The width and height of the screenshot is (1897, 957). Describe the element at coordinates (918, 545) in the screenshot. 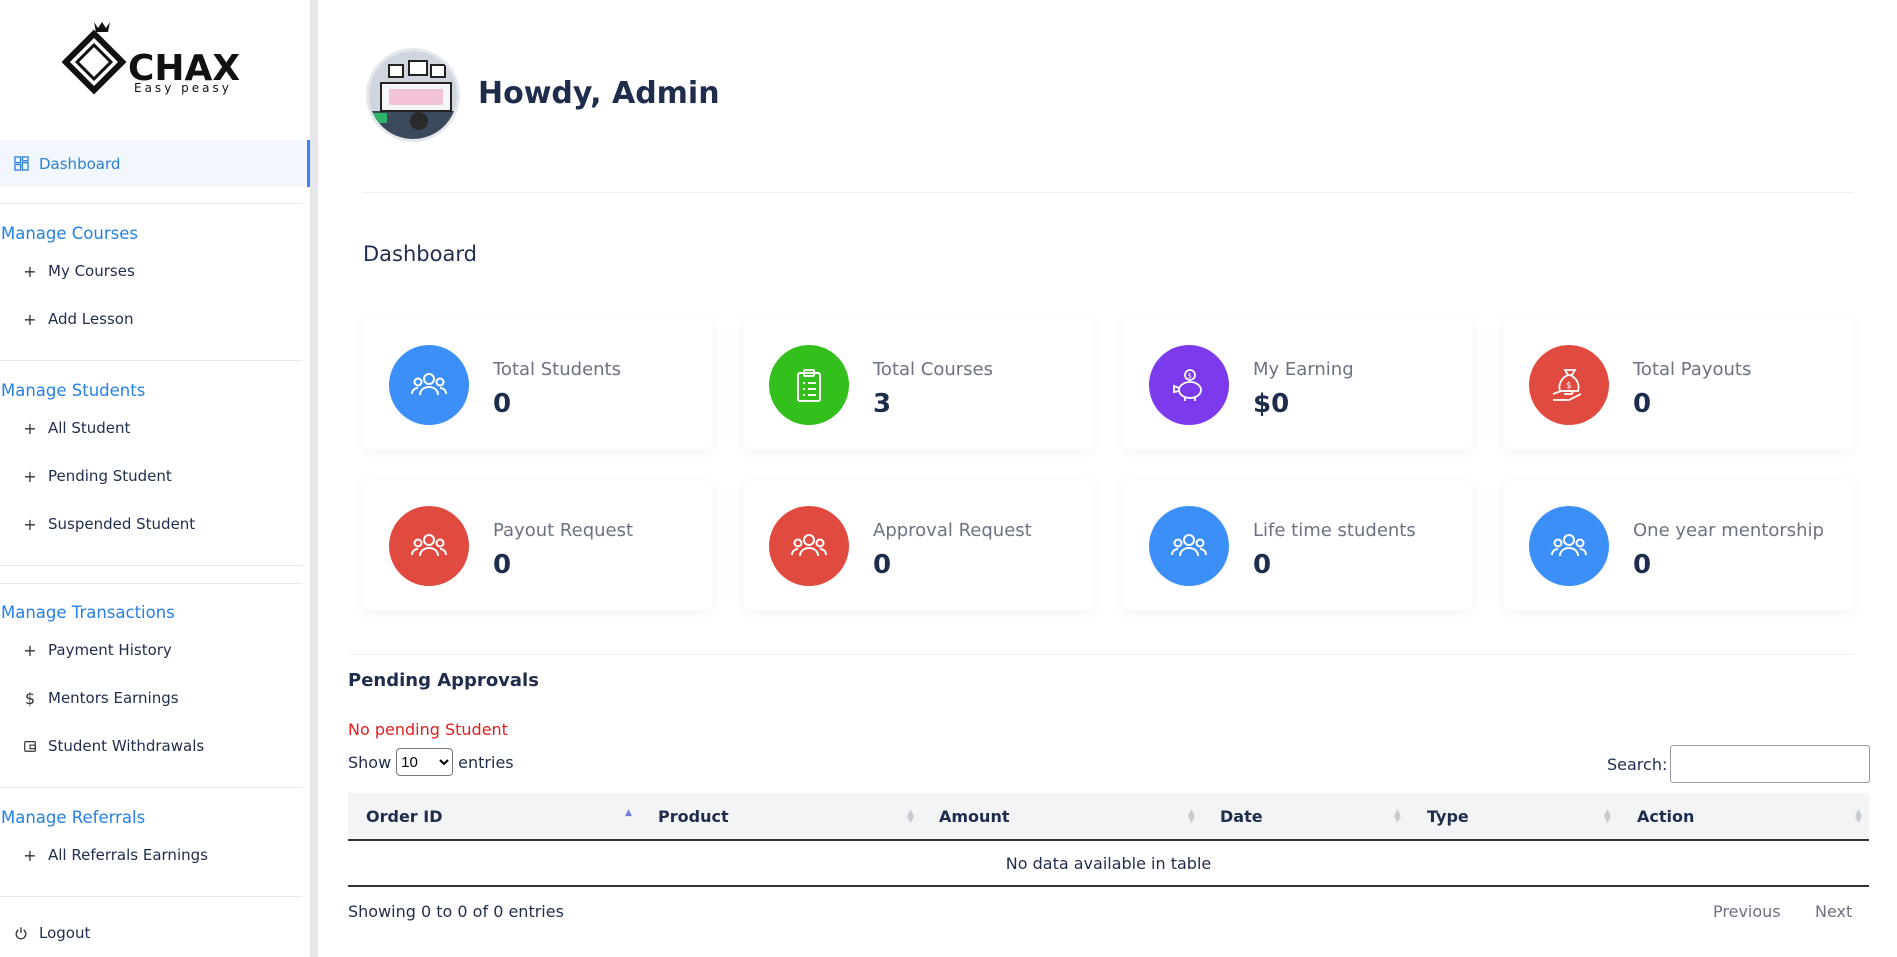

I see `stat-card-approval-request: Approval Request 0` at that location.